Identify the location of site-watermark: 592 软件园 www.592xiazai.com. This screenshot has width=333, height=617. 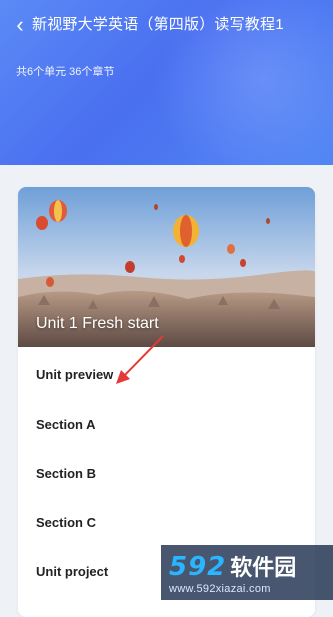
(247, 572).